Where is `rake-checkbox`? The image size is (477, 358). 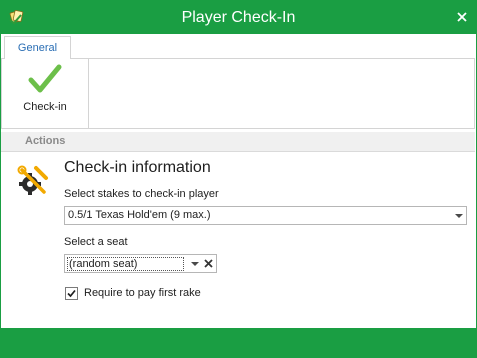
rake-checkbox is located at coordinates (71, 293).